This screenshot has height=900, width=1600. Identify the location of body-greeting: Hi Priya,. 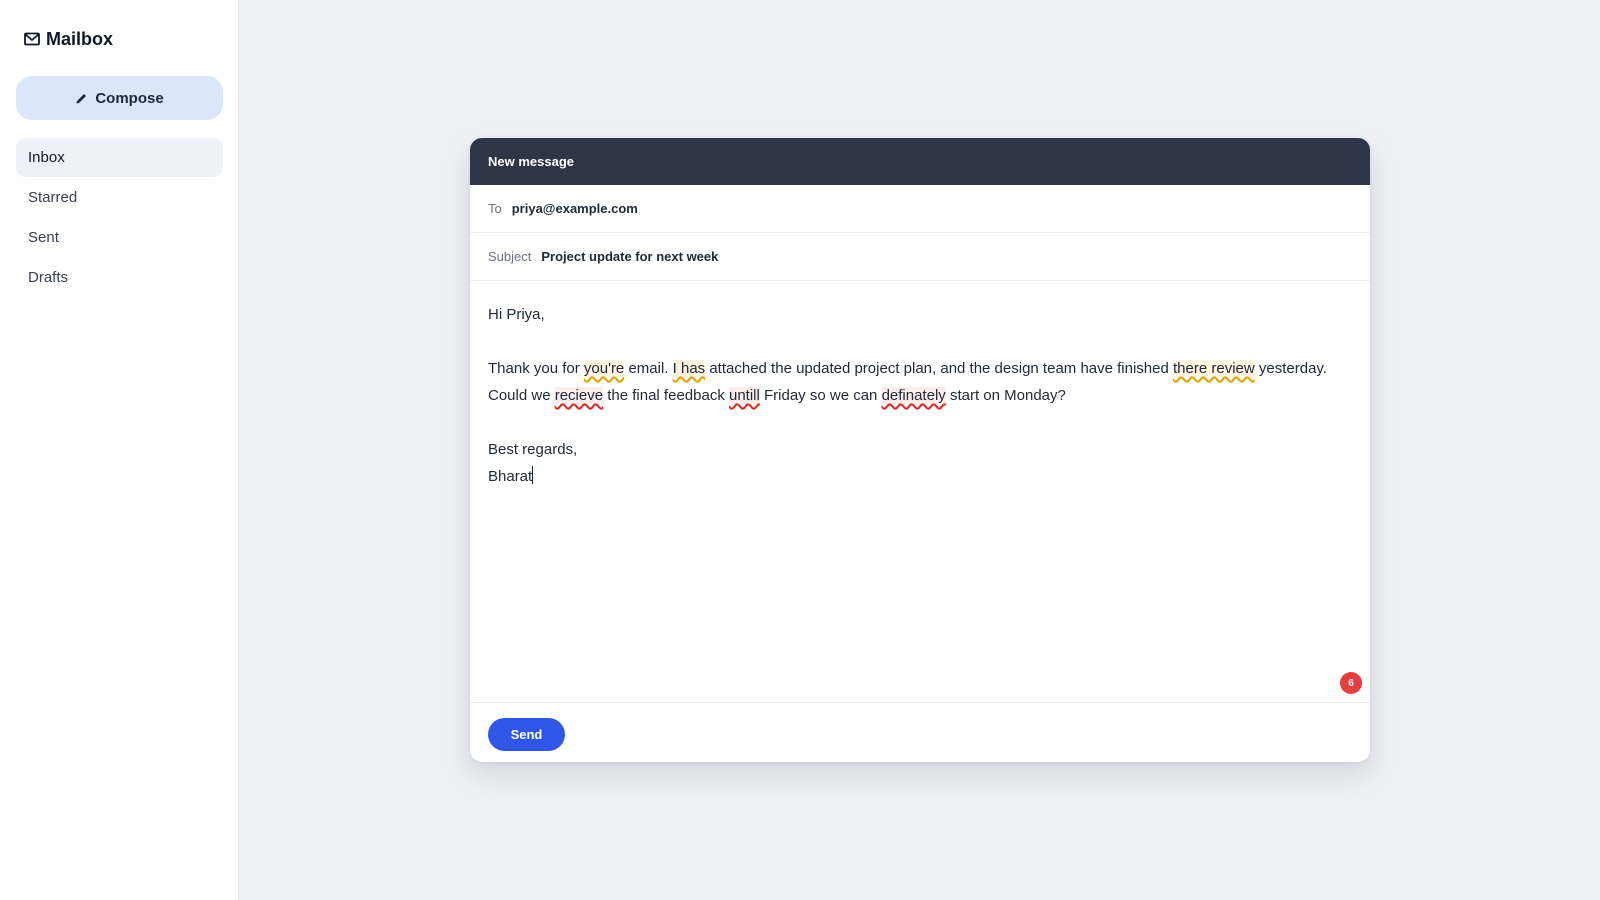
(516, 314).